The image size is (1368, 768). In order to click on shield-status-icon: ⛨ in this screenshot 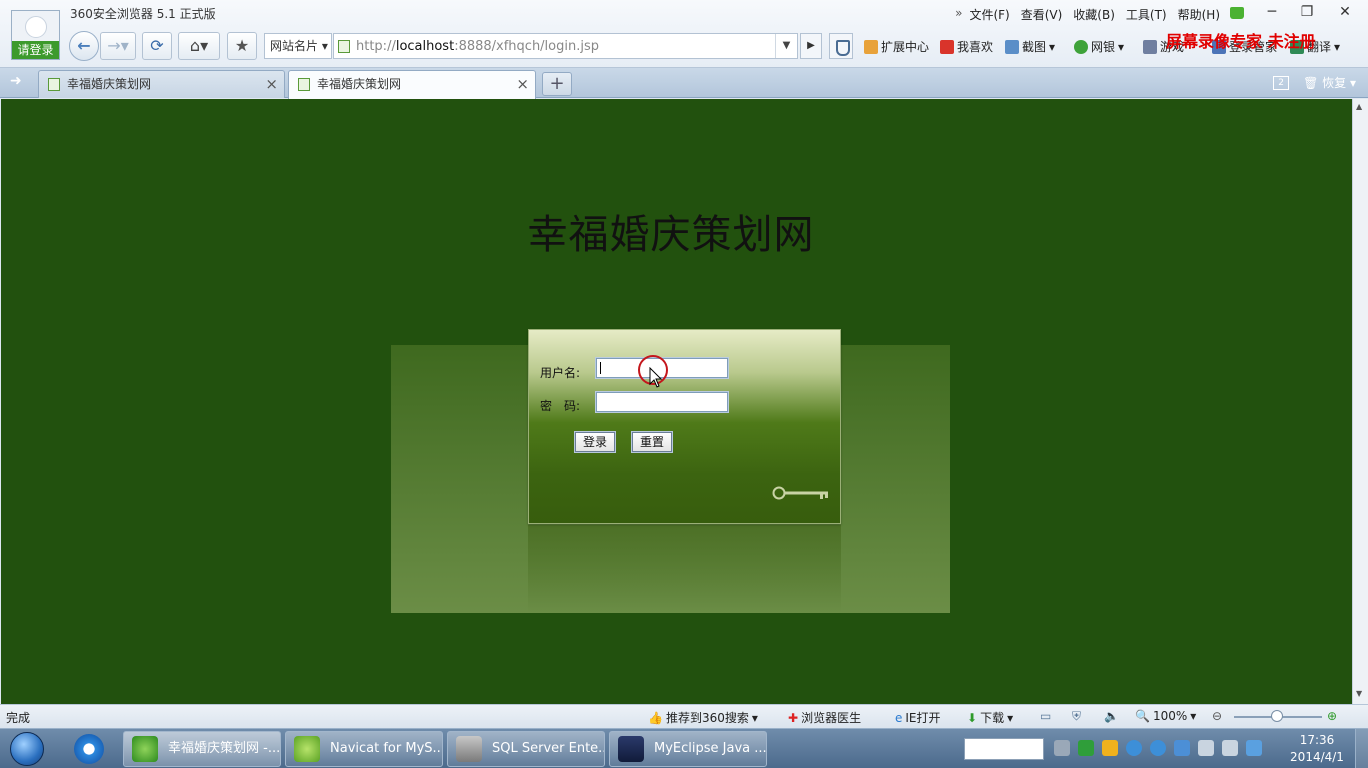, I will do `click(1076, 716)`.